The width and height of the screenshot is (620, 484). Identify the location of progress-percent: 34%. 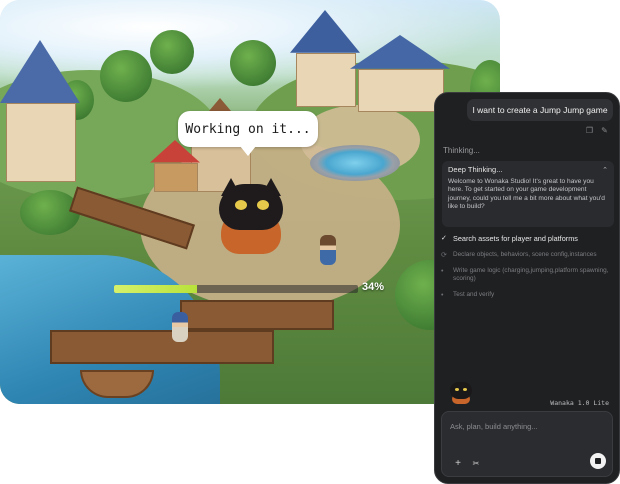
(373, 287).